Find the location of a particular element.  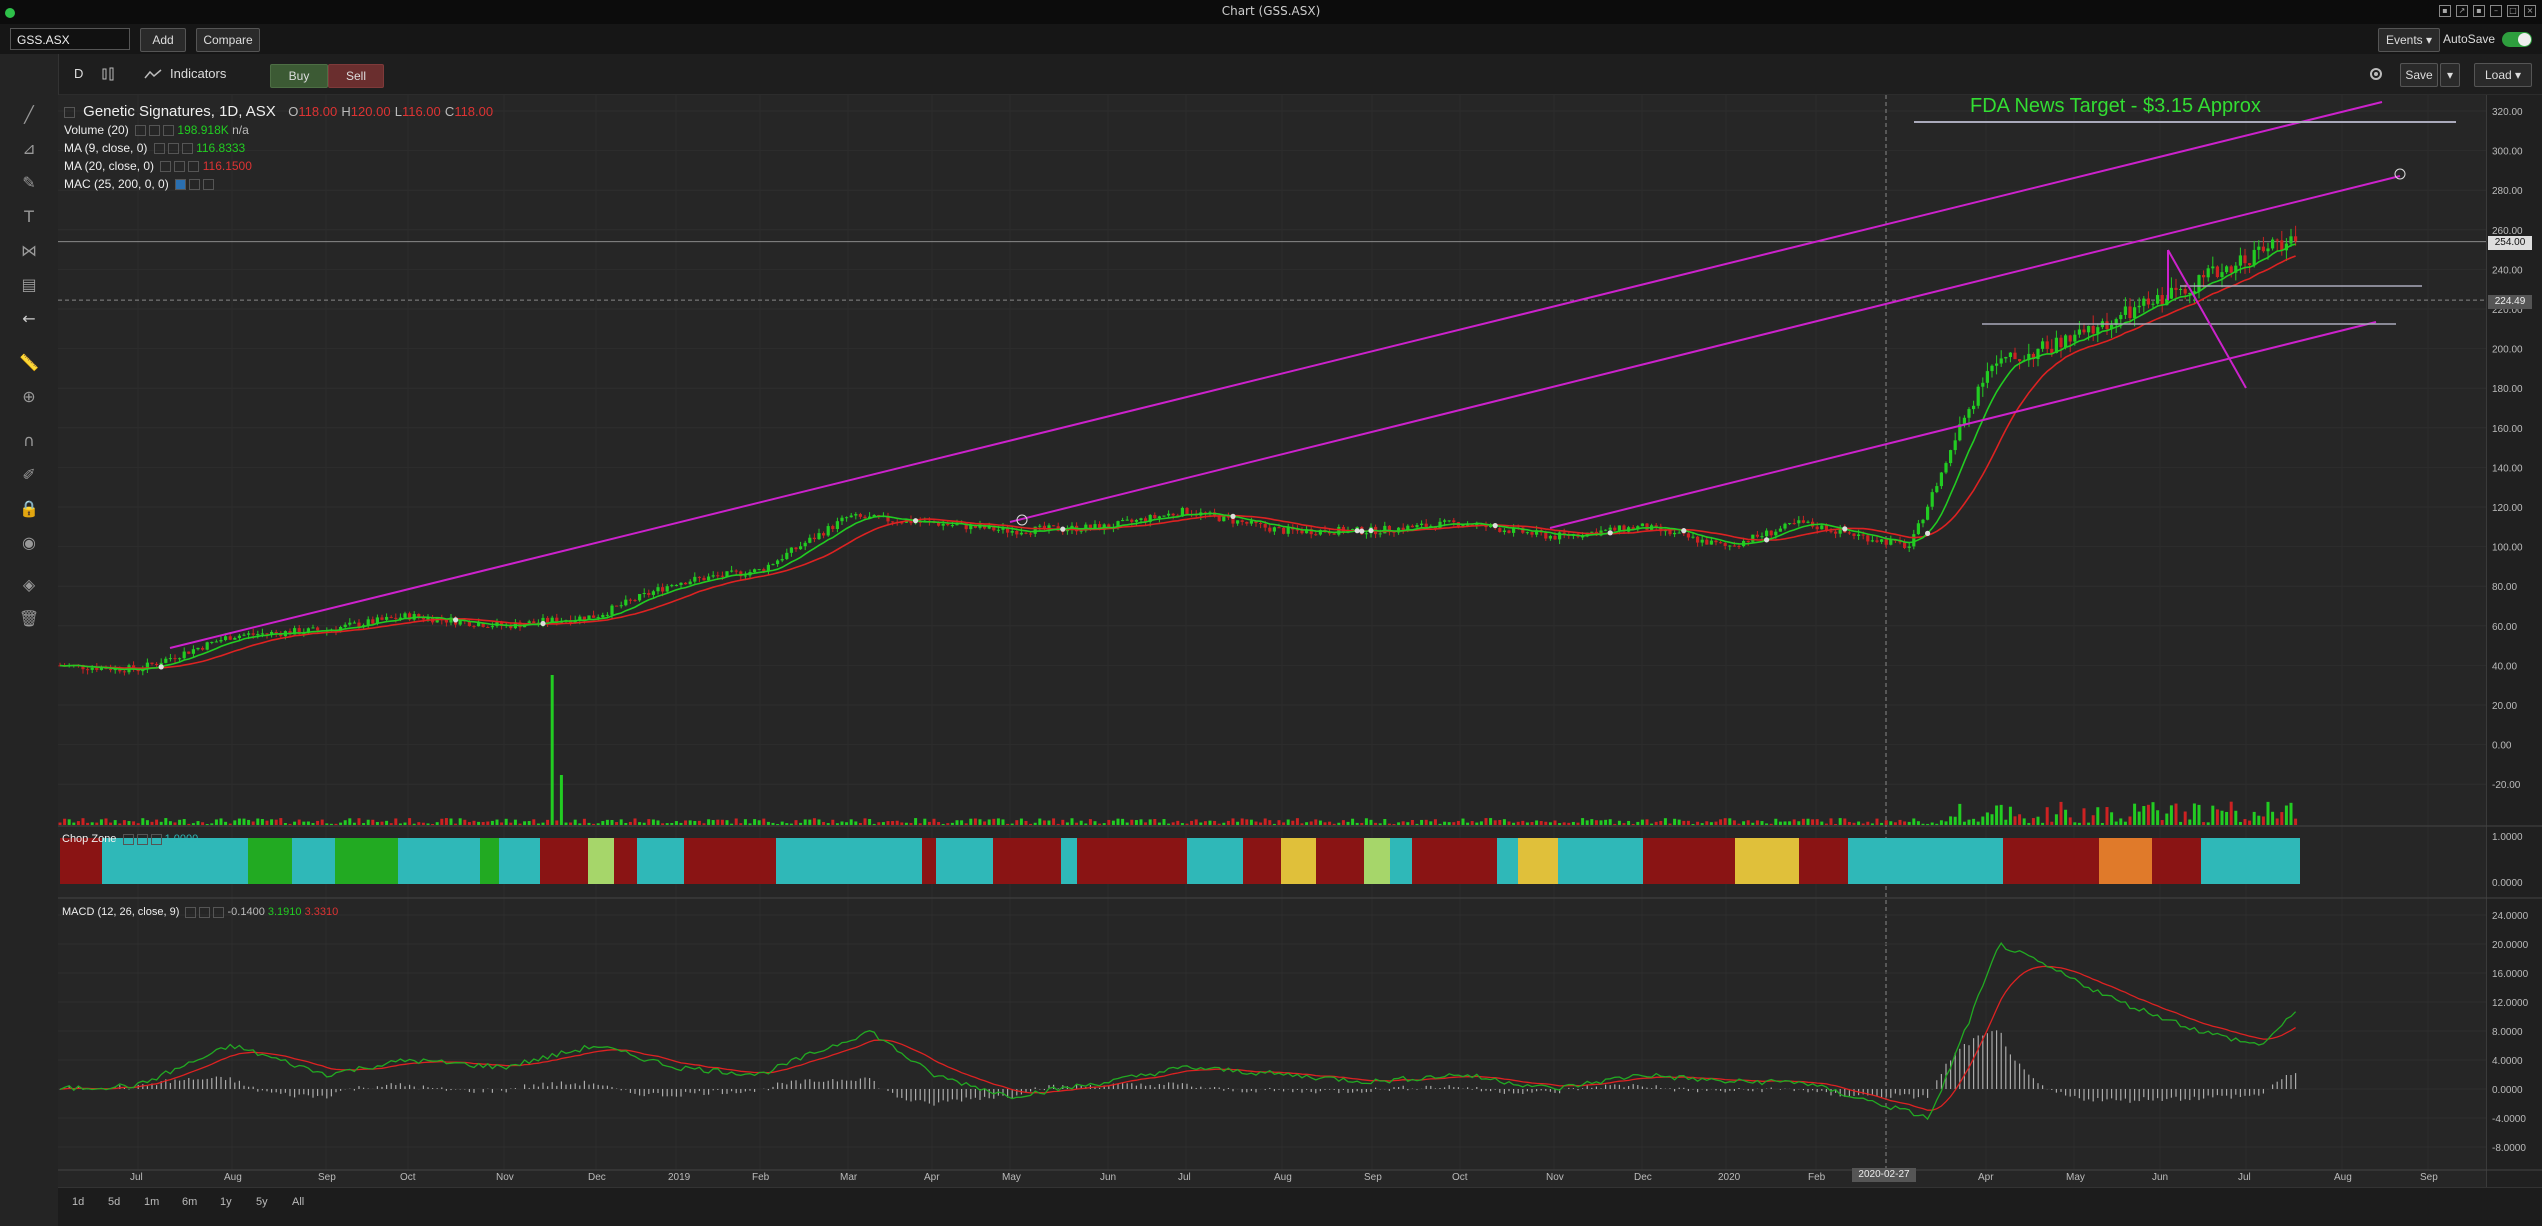

collapse-icon is located at coordinates (69, 112).